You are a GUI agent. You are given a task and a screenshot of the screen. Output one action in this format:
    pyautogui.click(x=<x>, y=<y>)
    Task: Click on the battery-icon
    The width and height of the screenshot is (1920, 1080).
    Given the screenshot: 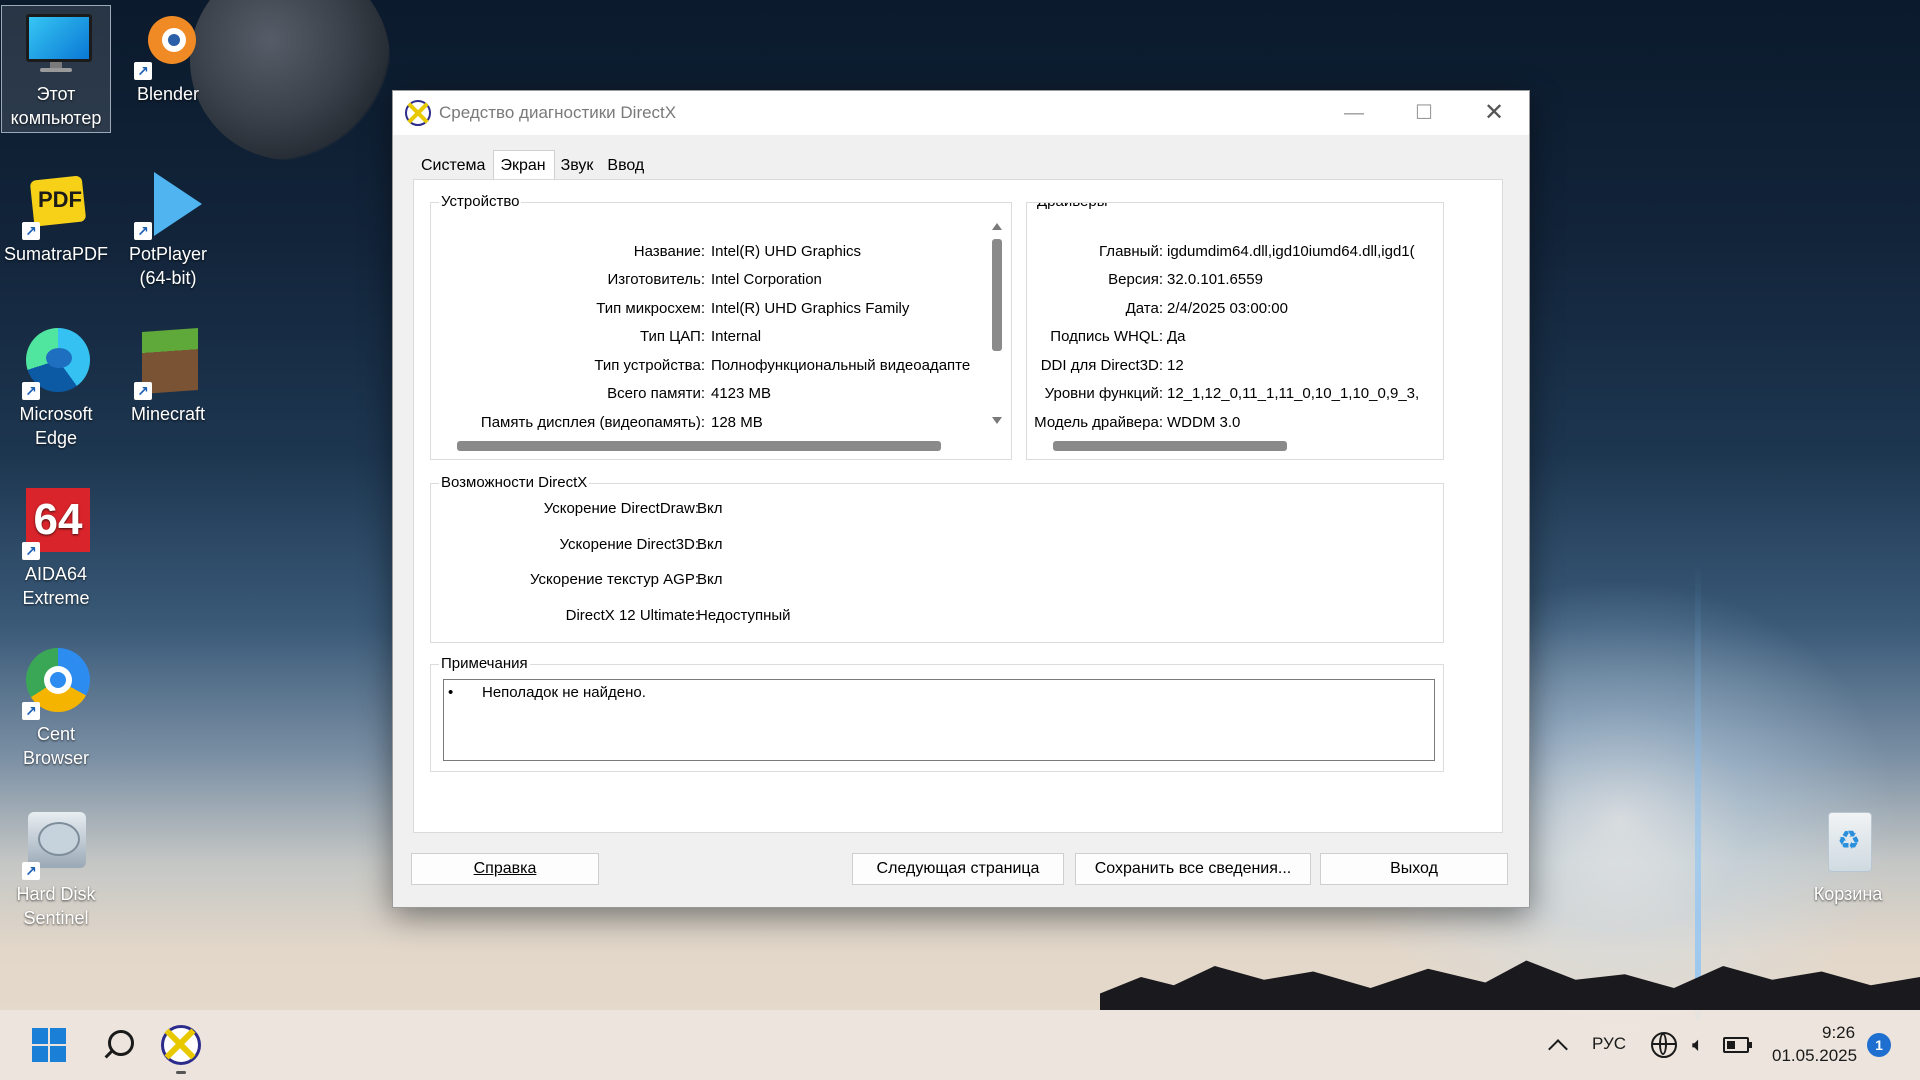 What is the action you would take?
    pyautogui.click(x=1737, y=1045)
    